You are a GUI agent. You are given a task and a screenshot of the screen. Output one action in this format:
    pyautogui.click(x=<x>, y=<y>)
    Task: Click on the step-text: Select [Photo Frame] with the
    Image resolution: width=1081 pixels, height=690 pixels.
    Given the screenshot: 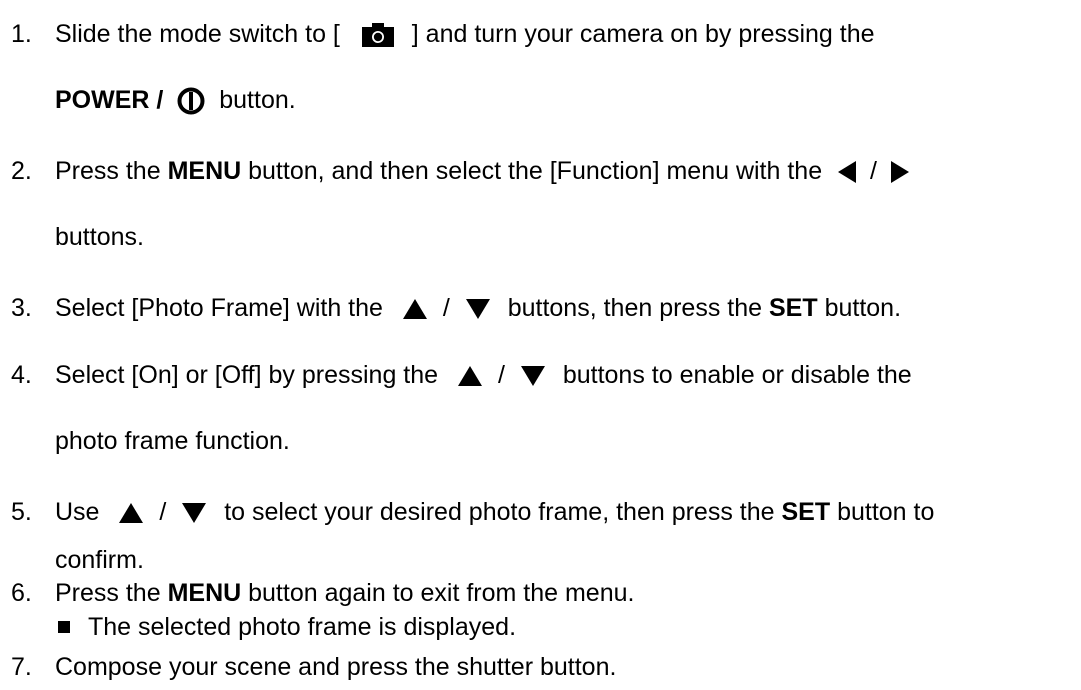 What is the action you would take?
    pyautogui.click(x=219, y=308)
    